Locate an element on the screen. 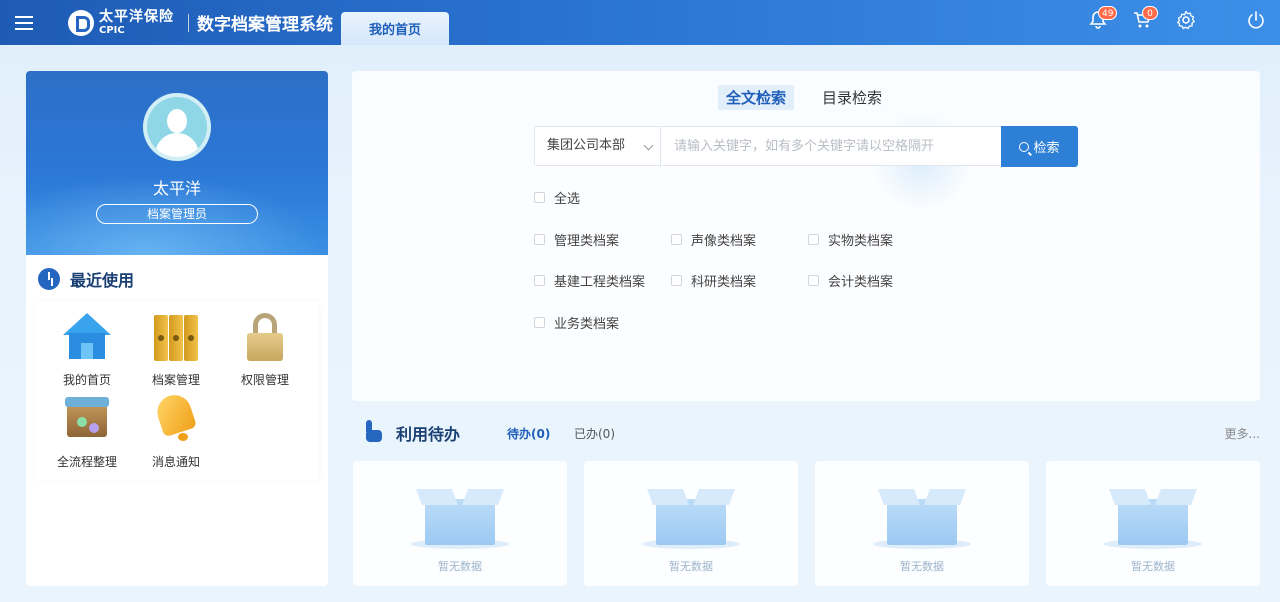 This screenshot has height=602, width=1280. shortcut-archive-management: 档案管理 is located at coordinates (176, 348).